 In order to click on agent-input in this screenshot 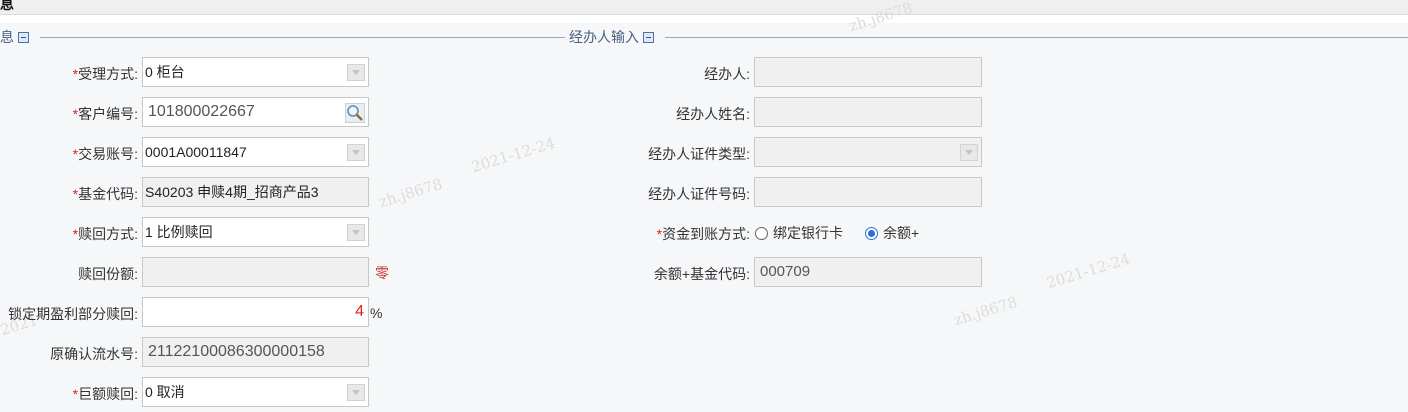, I will do `click(868, 72)`.